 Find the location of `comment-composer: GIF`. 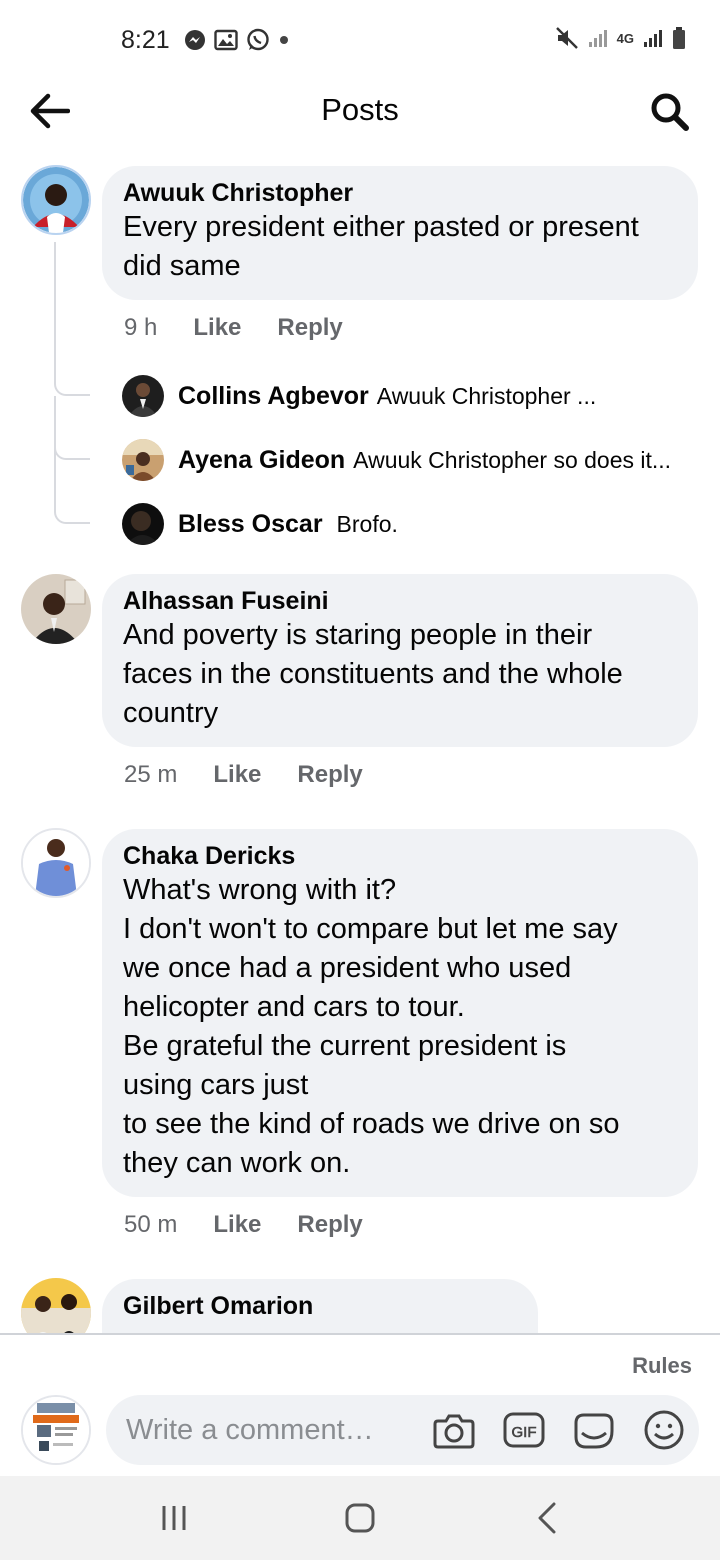

comment-composer: GIF is located at coordinates (402, 1430).